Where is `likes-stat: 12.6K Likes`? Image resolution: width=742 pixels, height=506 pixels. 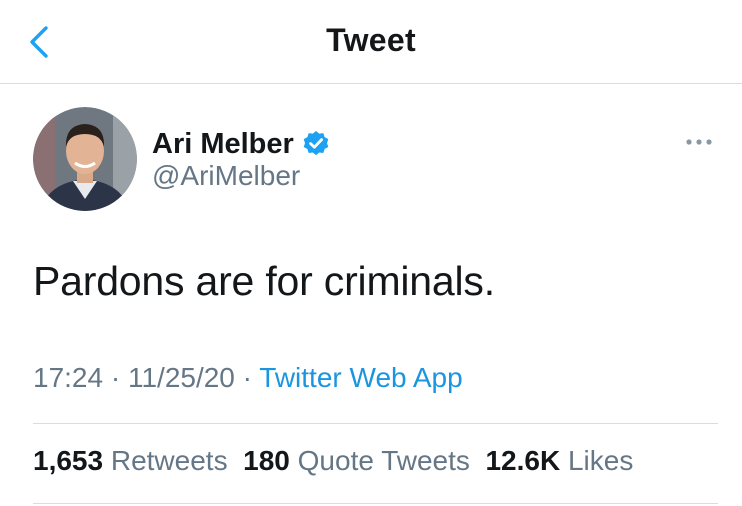 likes-stat: 12.6K Likes is located at coordinates (559, 460).